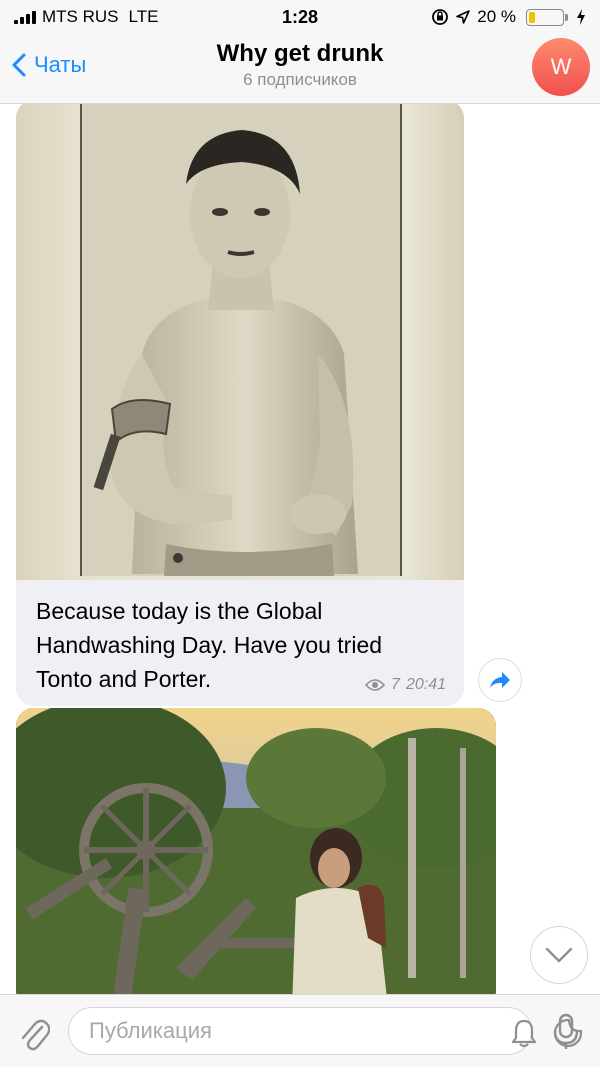  Describe the element at coordinates (222, 17) in the screenshot. I see `status-left: MTS RUS LTE` at that location.